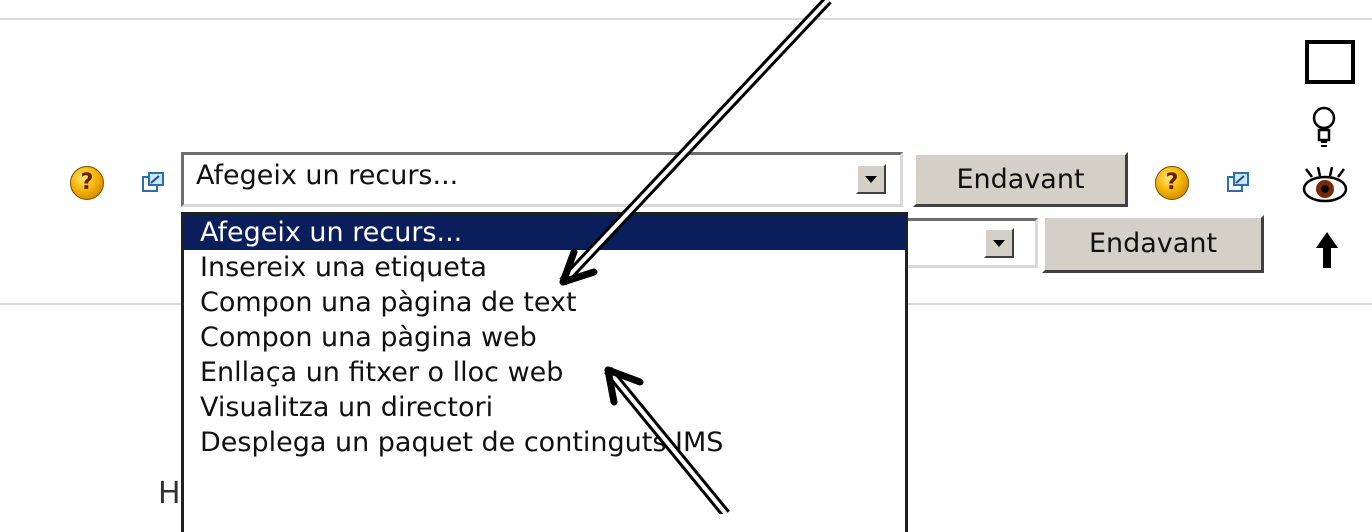 This screenshot has height=532, width=1372. Describe the element at coordinates (169, 493) in the screenshot. I see `partial-heading: H` at that location.